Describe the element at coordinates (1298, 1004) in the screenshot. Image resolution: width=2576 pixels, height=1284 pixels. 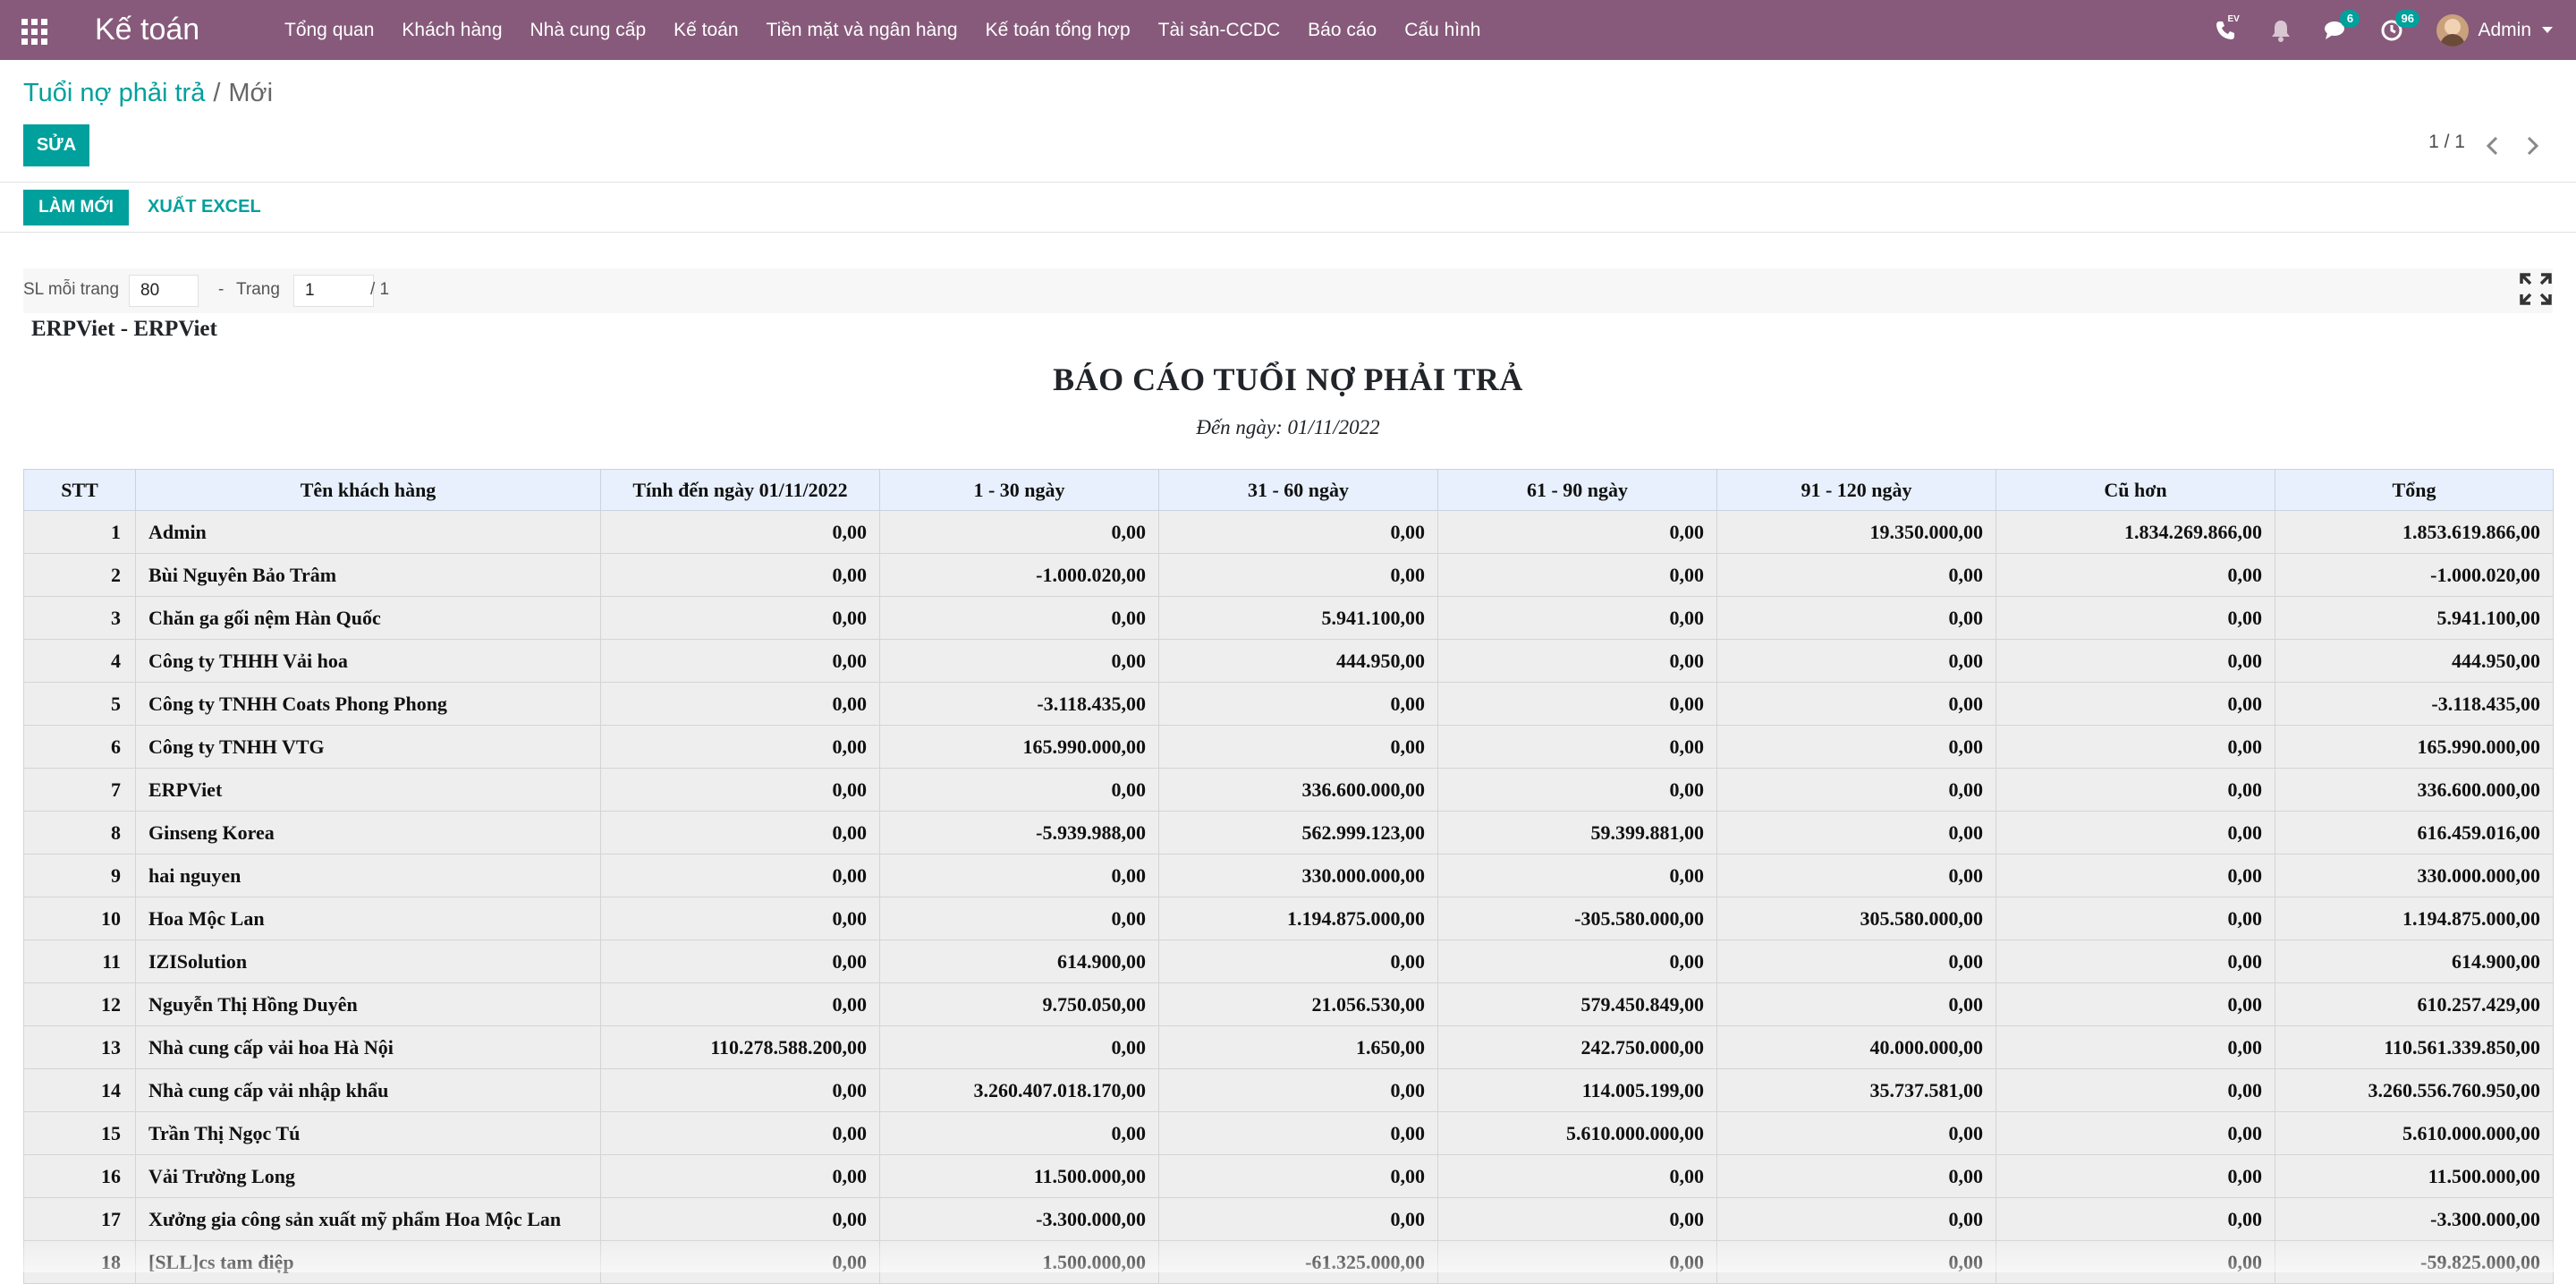
I see `cell-31-60: 21.056.530,00` at that location.